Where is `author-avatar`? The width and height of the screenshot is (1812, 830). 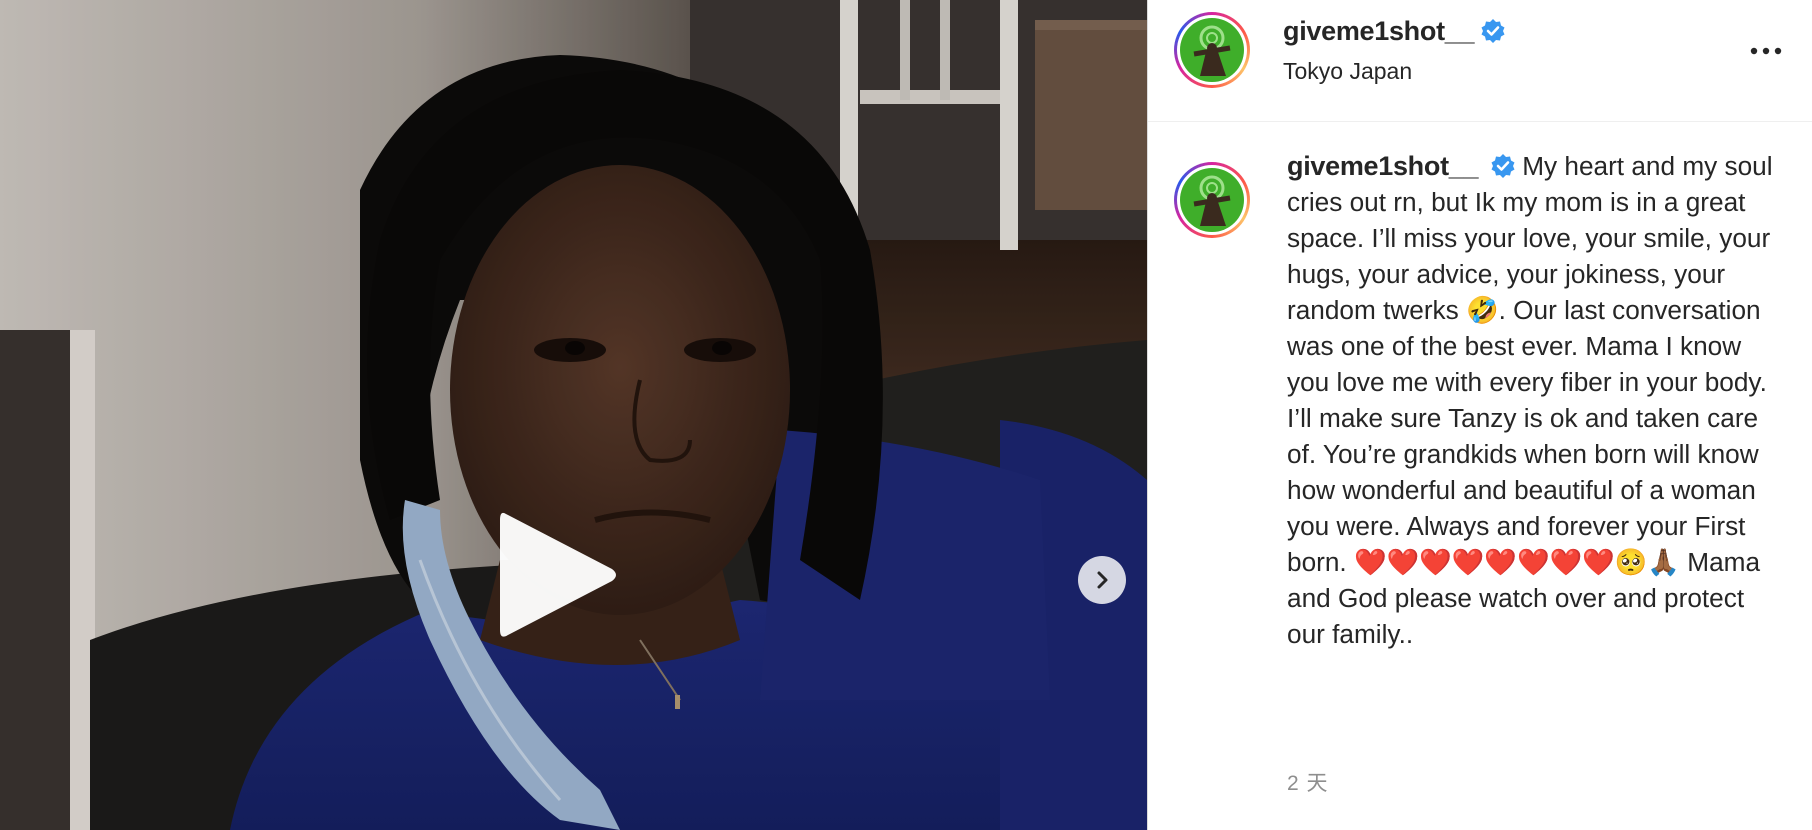 author-avatar is located at coordinates (1212, 50).